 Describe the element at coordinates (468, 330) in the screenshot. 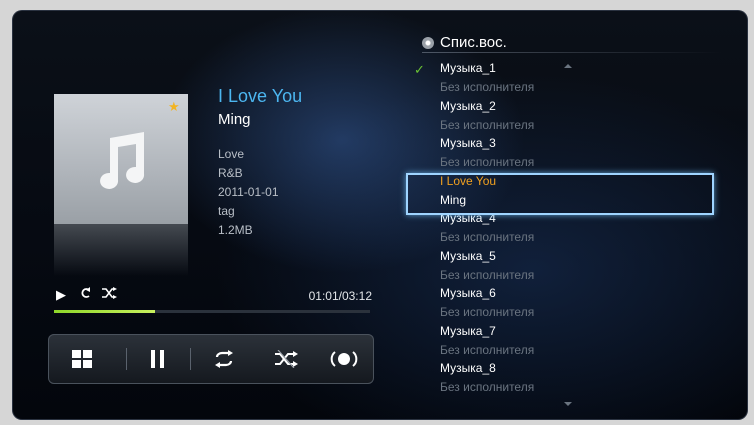

I see `playlist-item-title: Музыка_7` at that location.